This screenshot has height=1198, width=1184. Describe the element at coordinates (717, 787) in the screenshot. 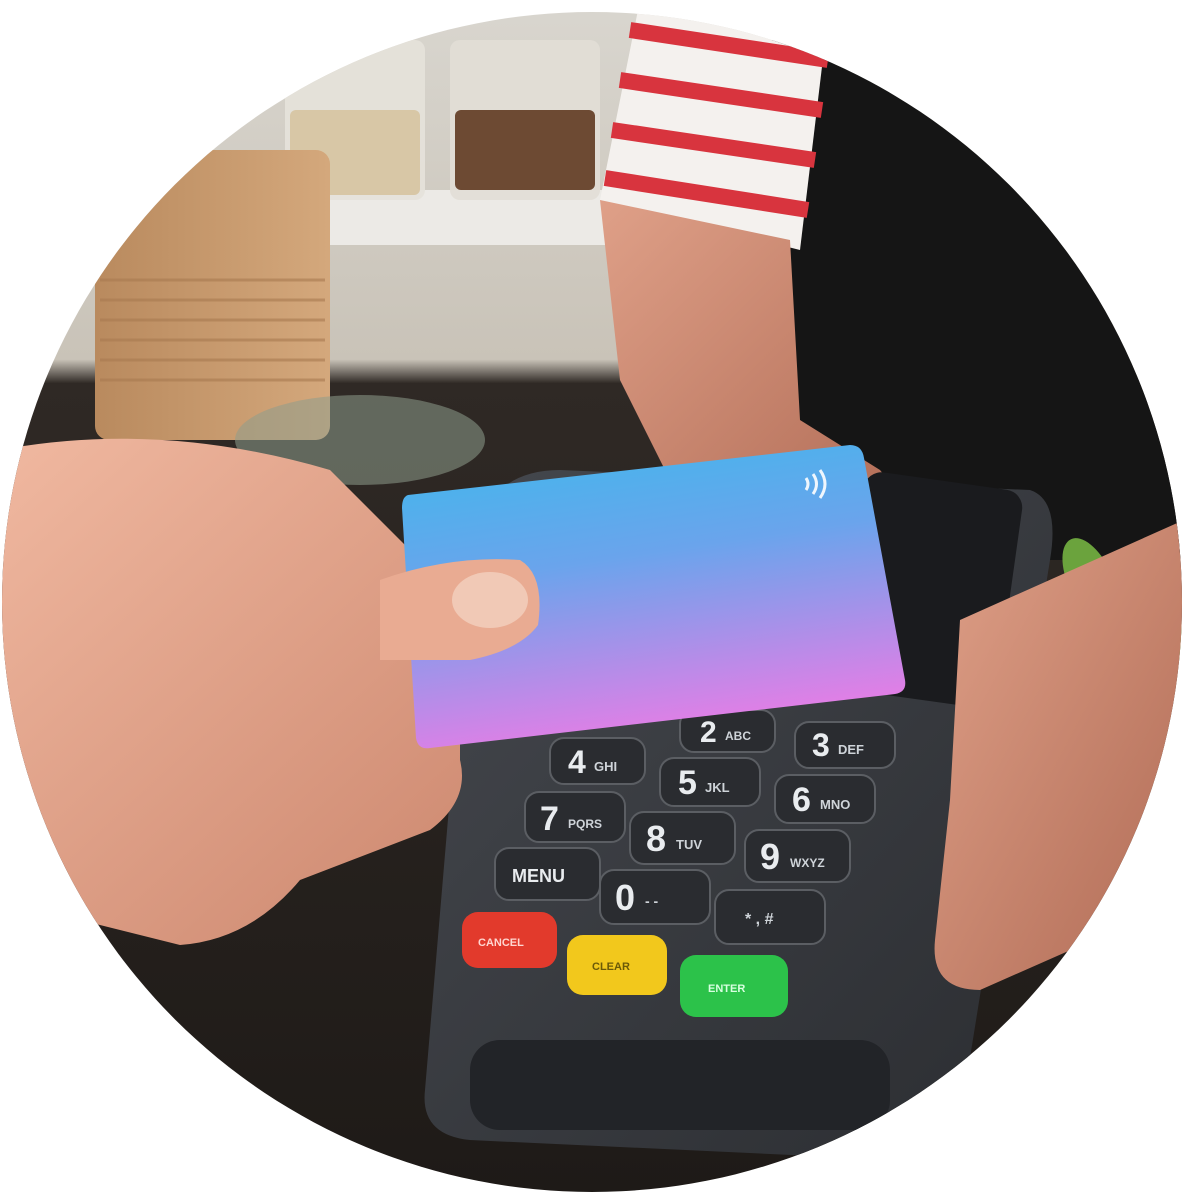

I see `key-5-letters: JKL` at that location.